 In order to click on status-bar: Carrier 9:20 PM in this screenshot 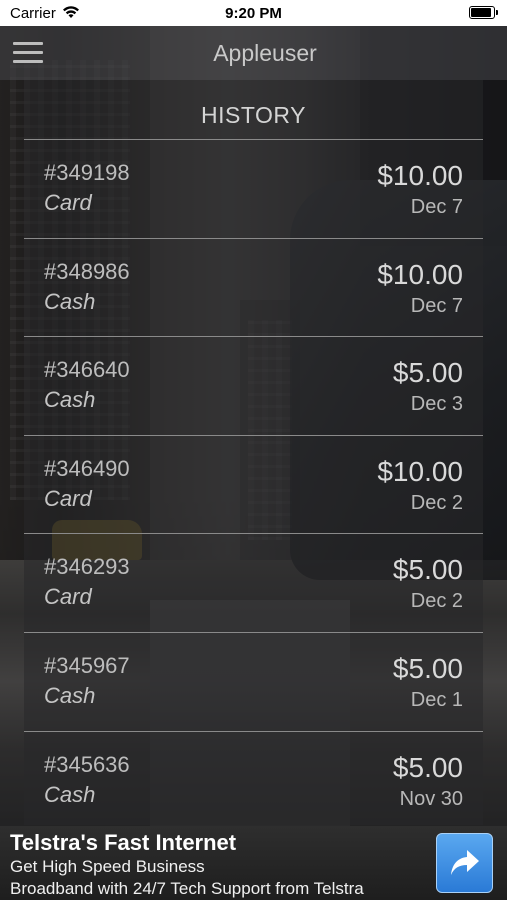, I will do `click(253, 13)`.